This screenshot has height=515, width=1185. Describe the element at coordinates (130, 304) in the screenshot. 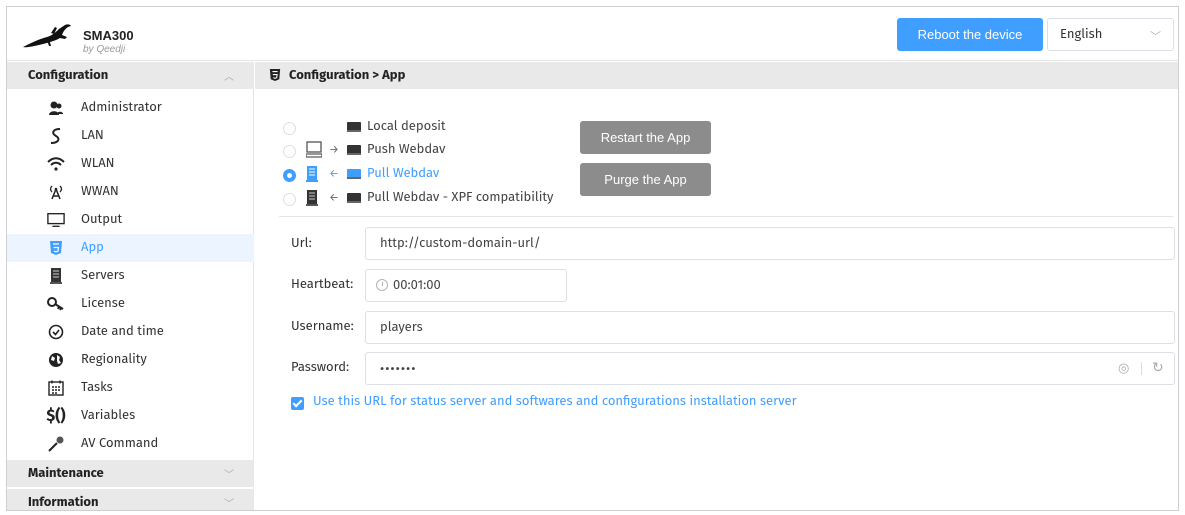

I see `sidebar-item-license: License` at that location.